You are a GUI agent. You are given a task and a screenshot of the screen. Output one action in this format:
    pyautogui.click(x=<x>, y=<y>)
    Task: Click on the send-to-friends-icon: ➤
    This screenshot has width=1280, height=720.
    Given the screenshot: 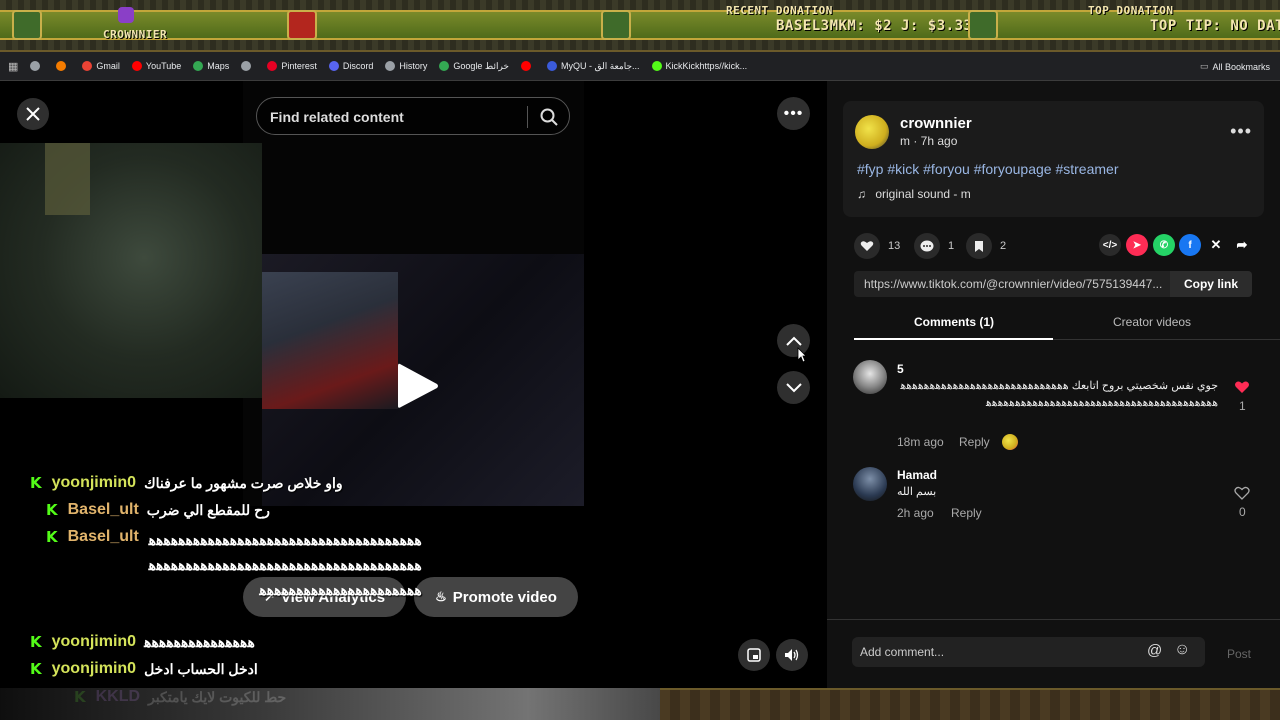 What is the action you would take?
    pyautogui.click(x=1137, y=245)
    